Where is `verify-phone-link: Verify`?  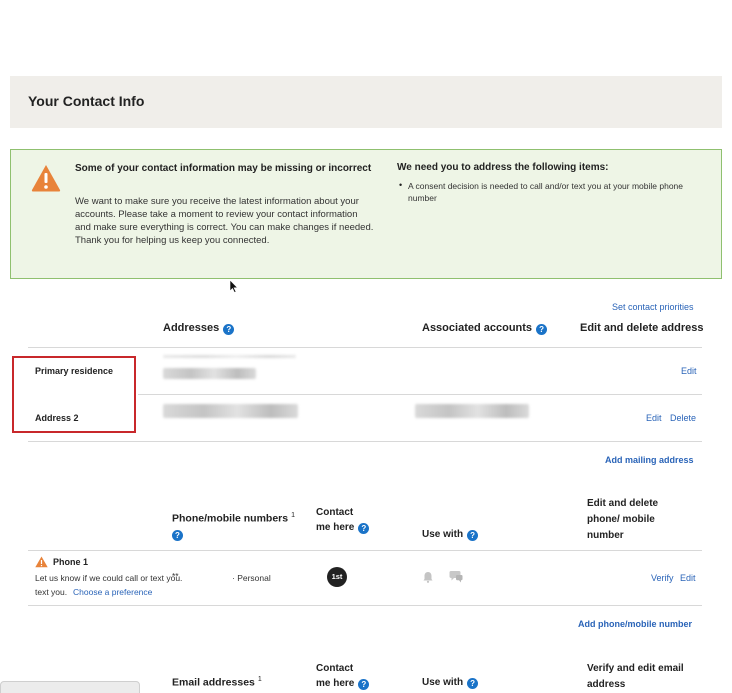
verify-phone-link: Verify is located at coordinates (662, 578).